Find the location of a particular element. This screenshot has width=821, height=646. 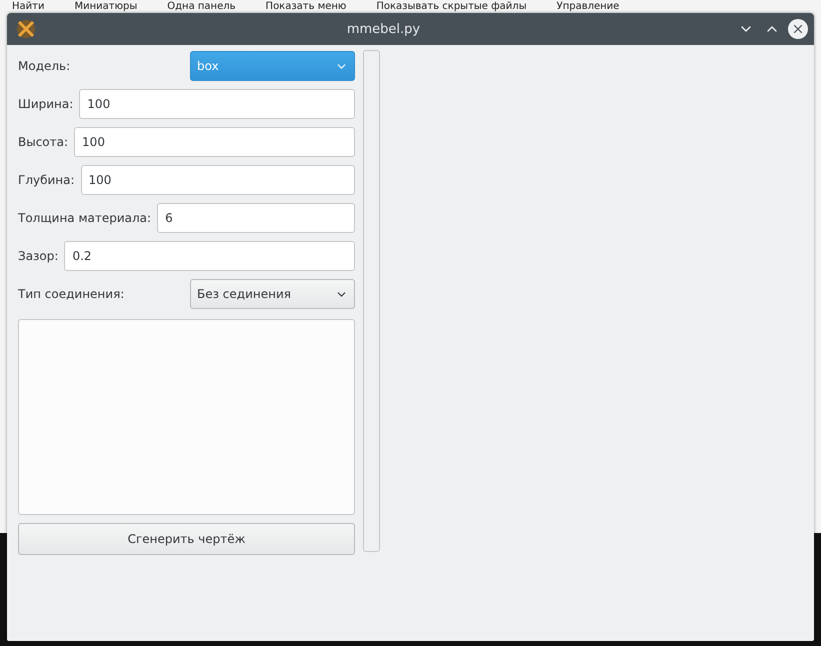

input-field: 0.2 is located at coordinates (209, 256).